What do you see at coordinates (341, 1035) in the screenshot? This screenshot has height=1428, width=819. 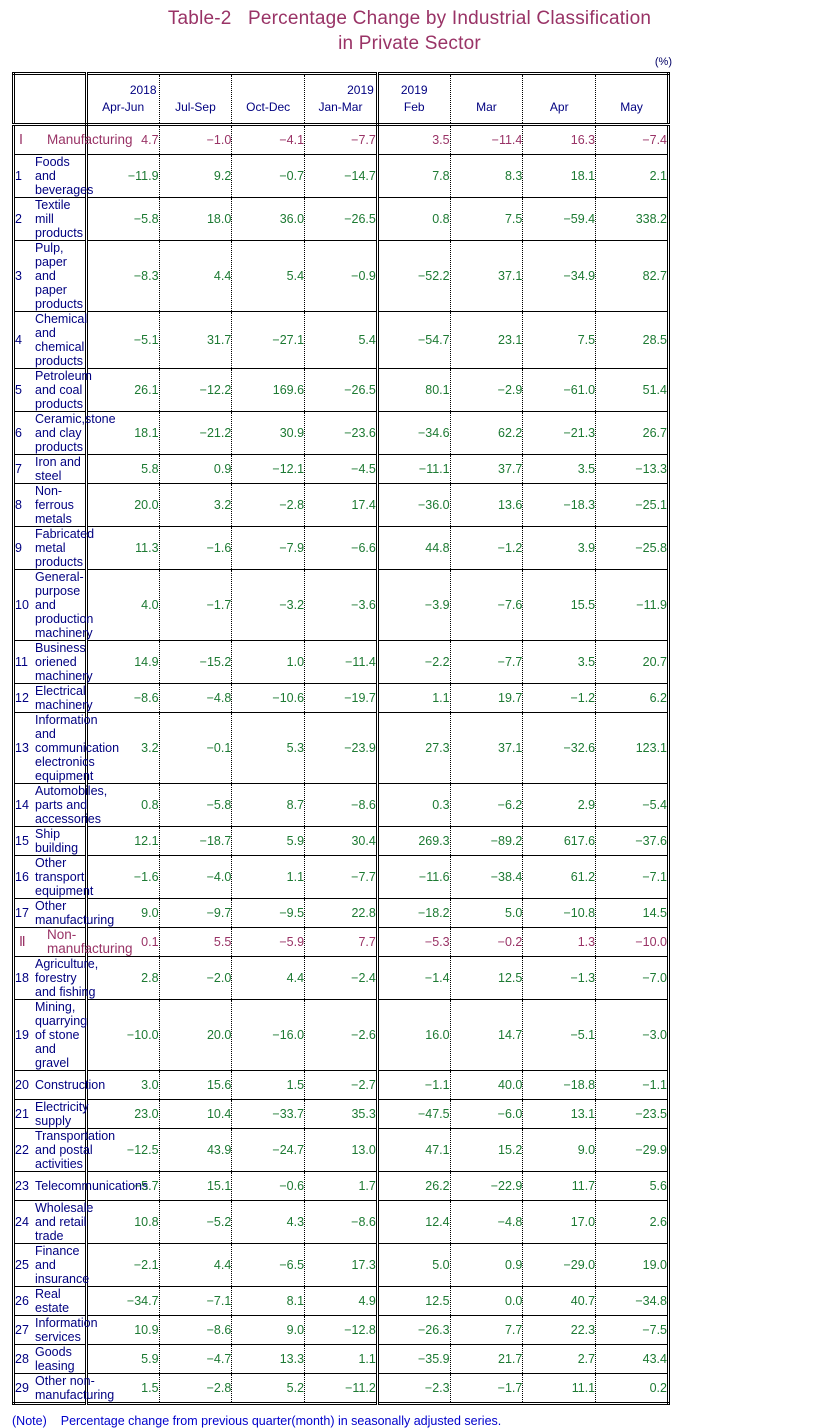 I see `data-cell: −2.6` at bounding box center [341, 1035].